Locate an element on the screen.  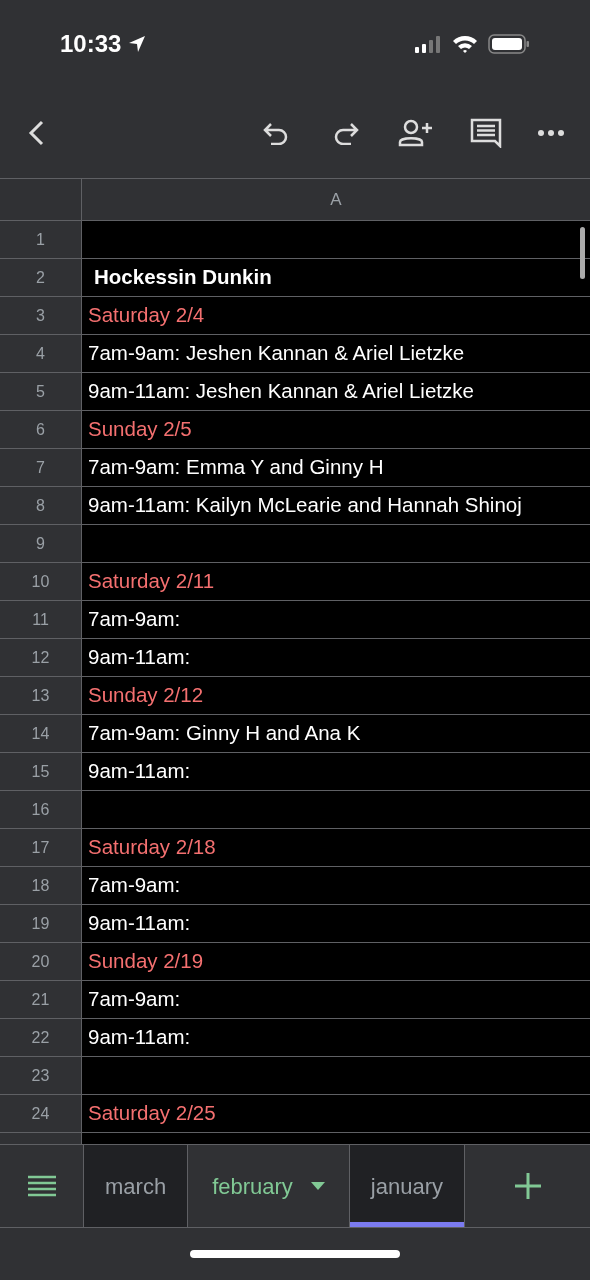
more-icon is located at coordinates (551, 133).